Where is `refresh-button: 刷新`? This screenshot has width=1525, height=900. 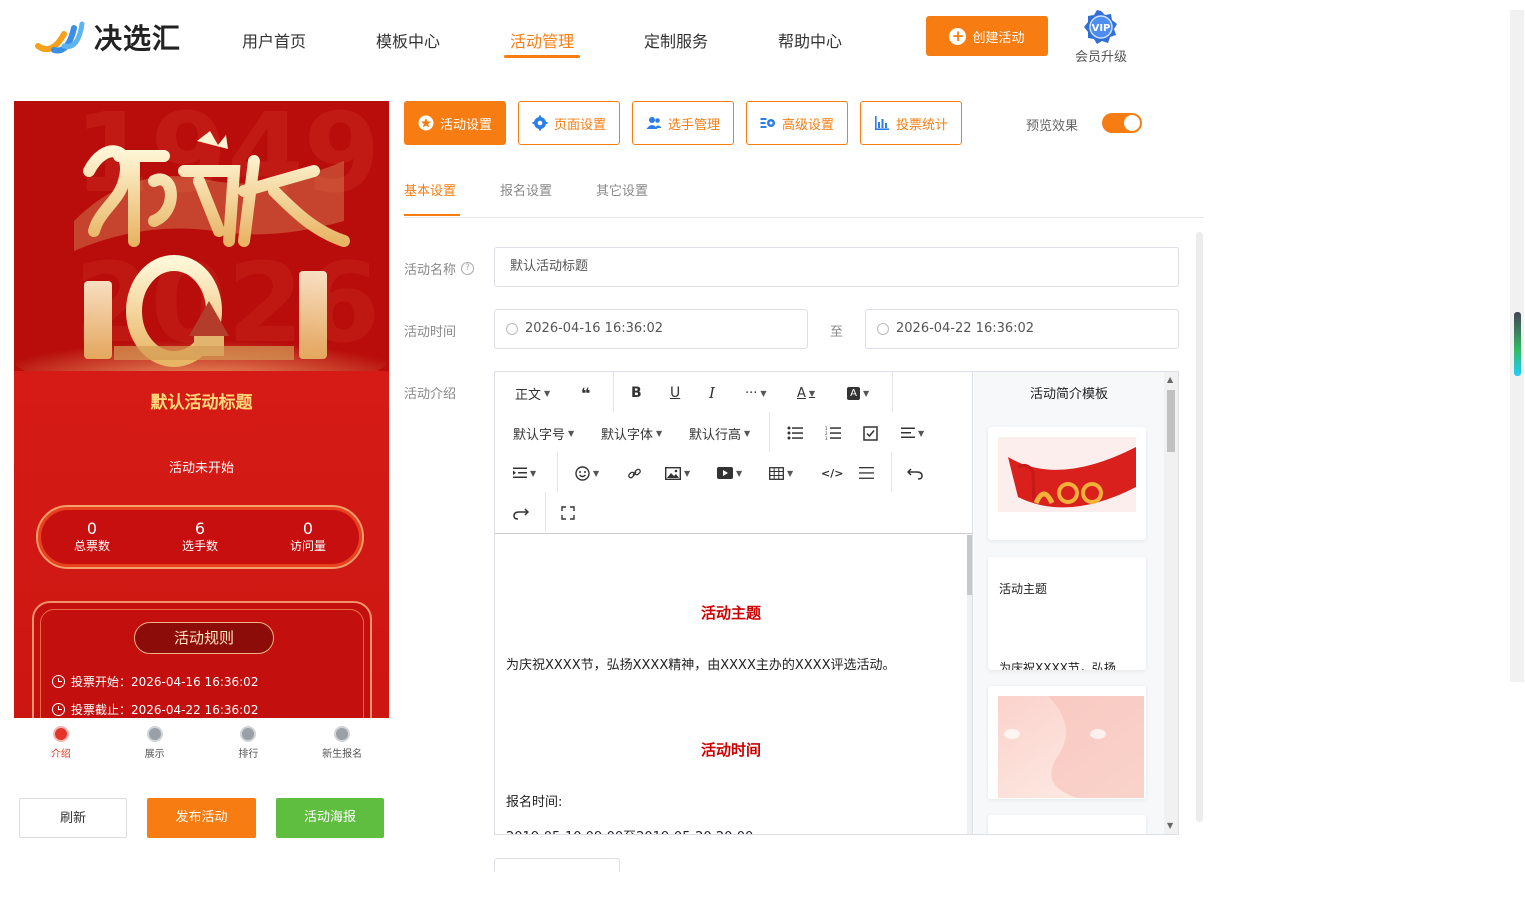 refresh-button: 刷新 is located at coordinates (73, 818).